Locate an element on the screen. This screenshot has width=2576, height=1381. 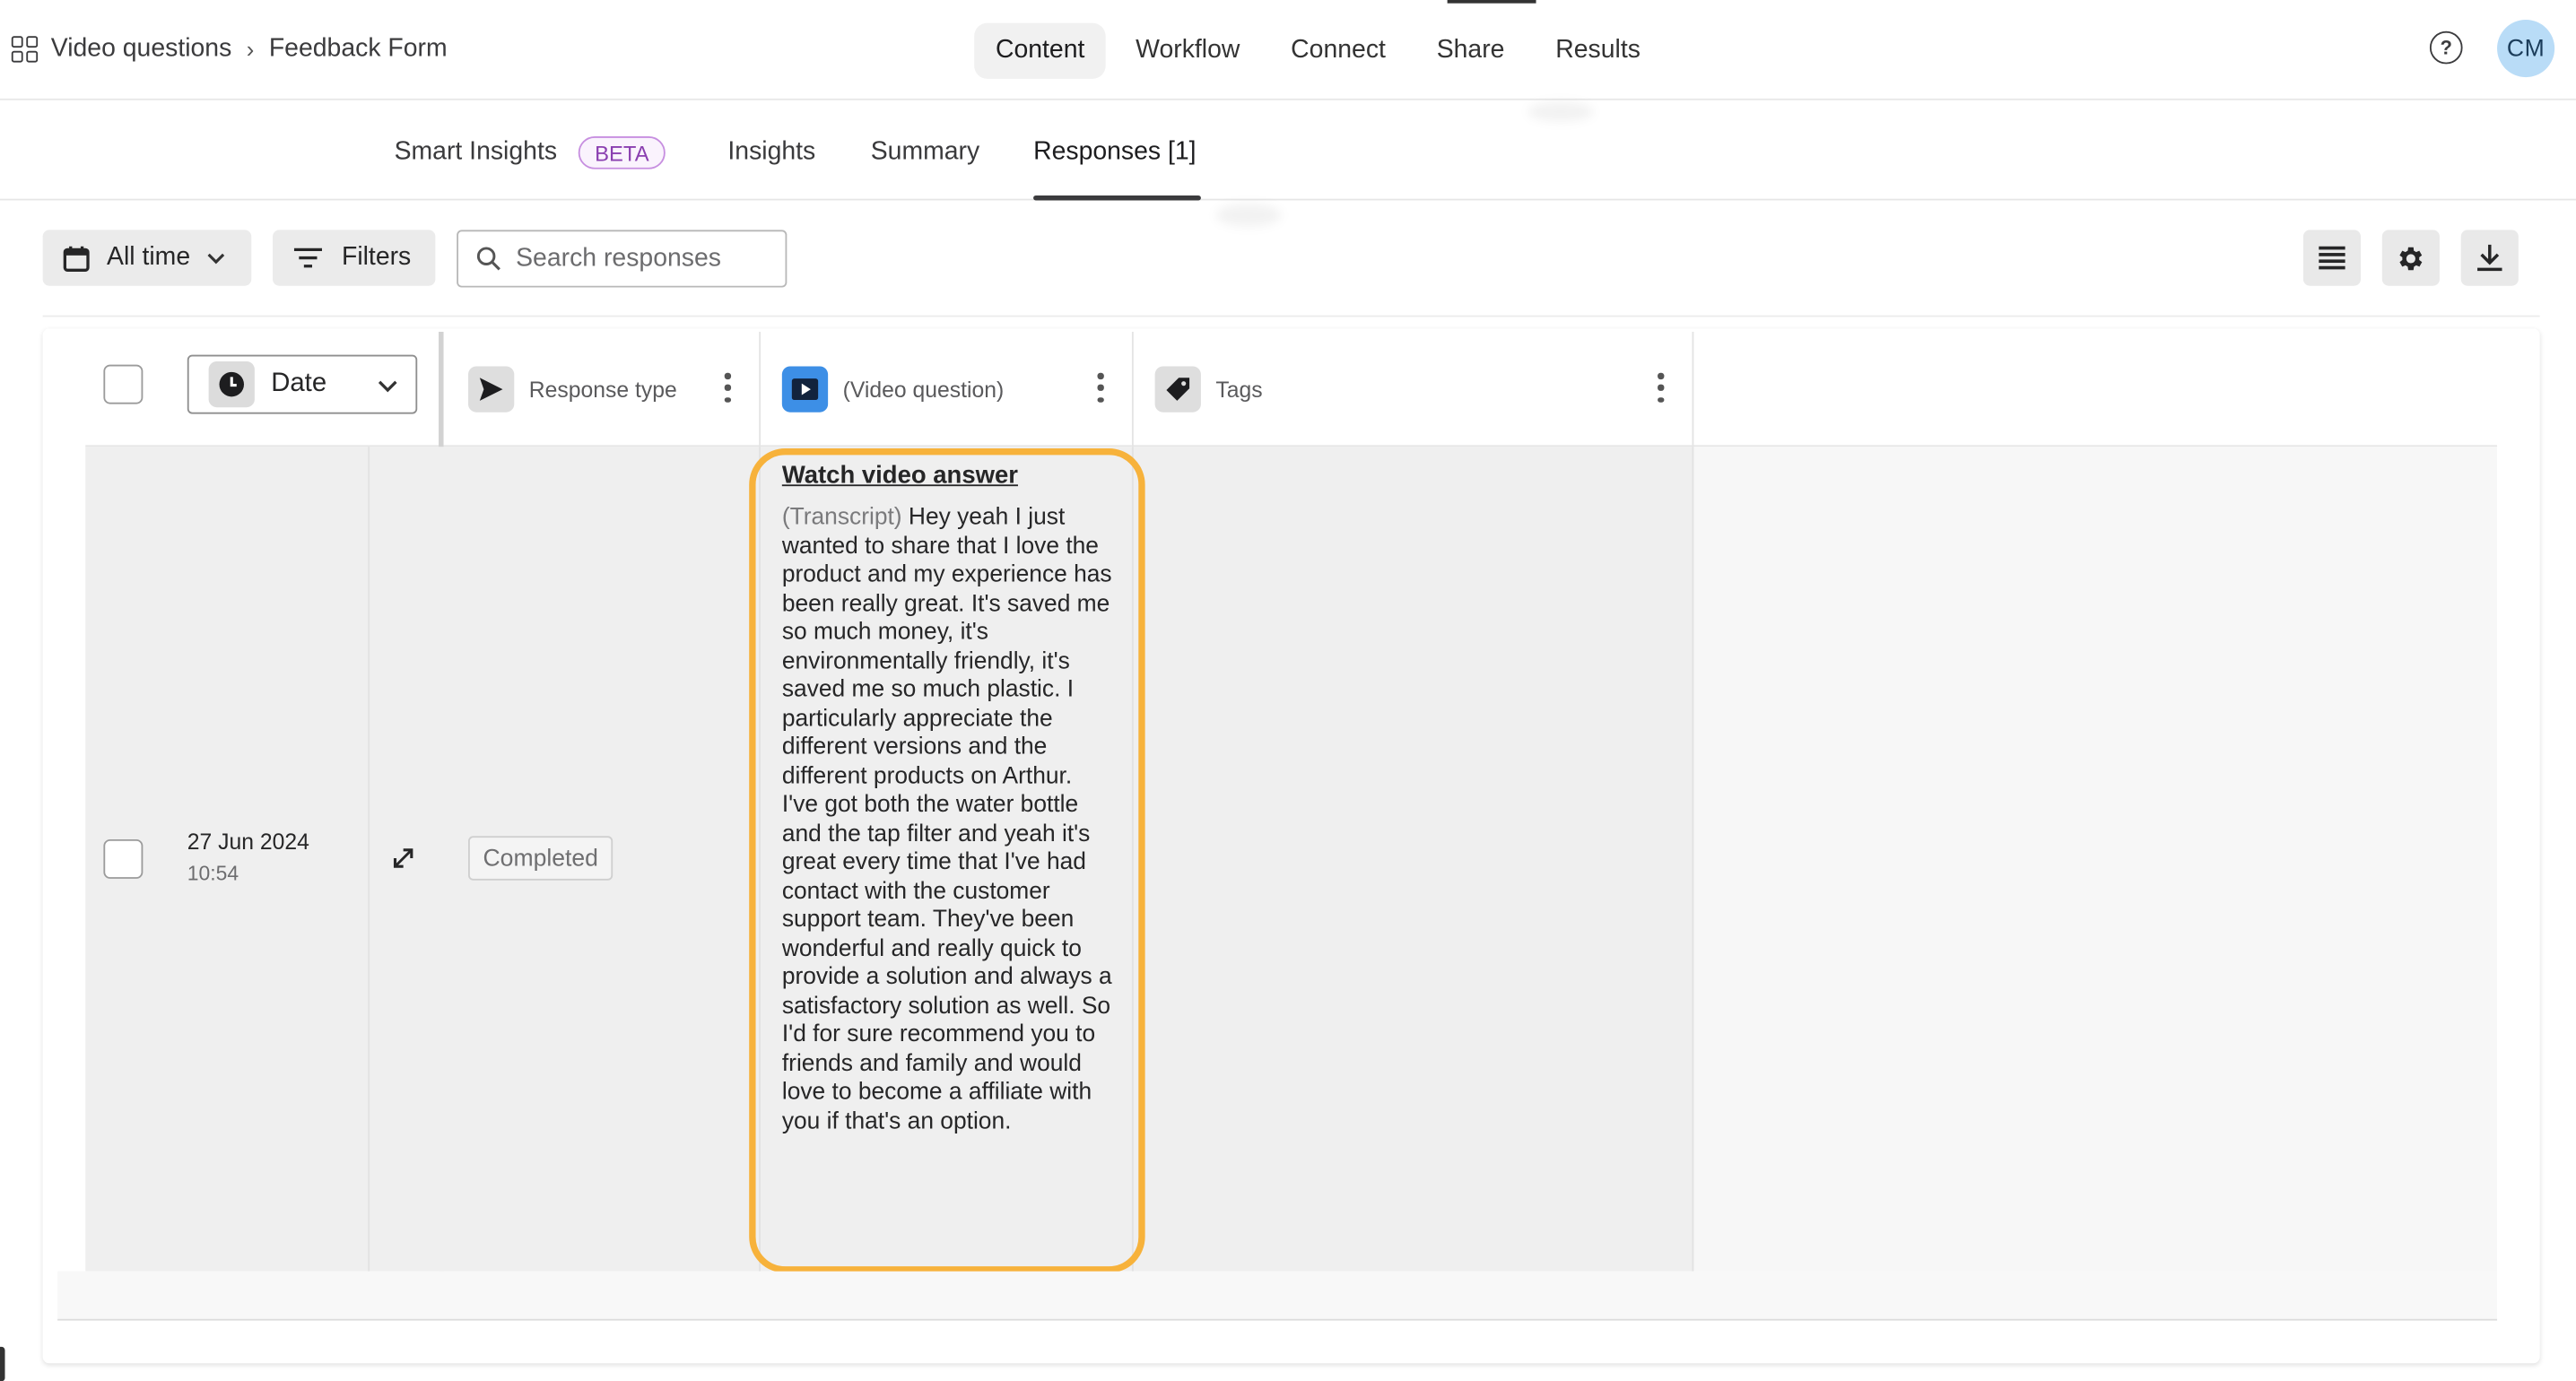
table-view-button is located at coordinates (2332, 258).